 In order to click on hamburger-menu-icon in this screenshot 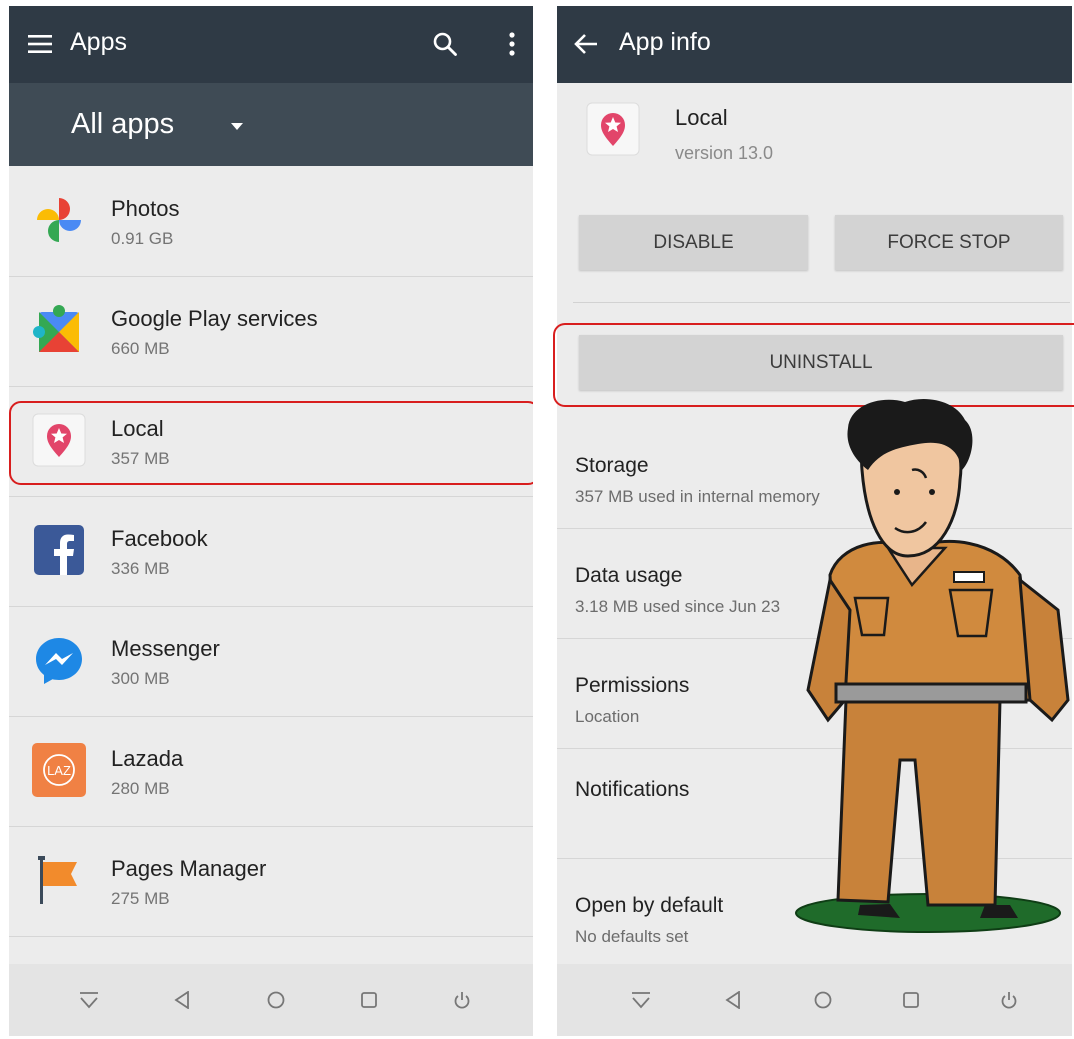, I will do `click(40, 44)`.